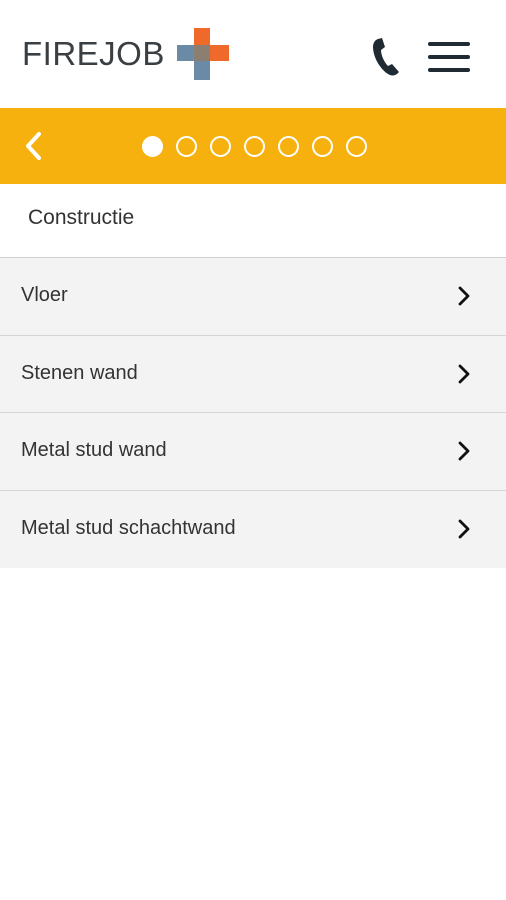 The image size is (506, 900). Describe the element at coordinates (253, 221) in the screenshot. I see `section-header: Constructie` at that location.